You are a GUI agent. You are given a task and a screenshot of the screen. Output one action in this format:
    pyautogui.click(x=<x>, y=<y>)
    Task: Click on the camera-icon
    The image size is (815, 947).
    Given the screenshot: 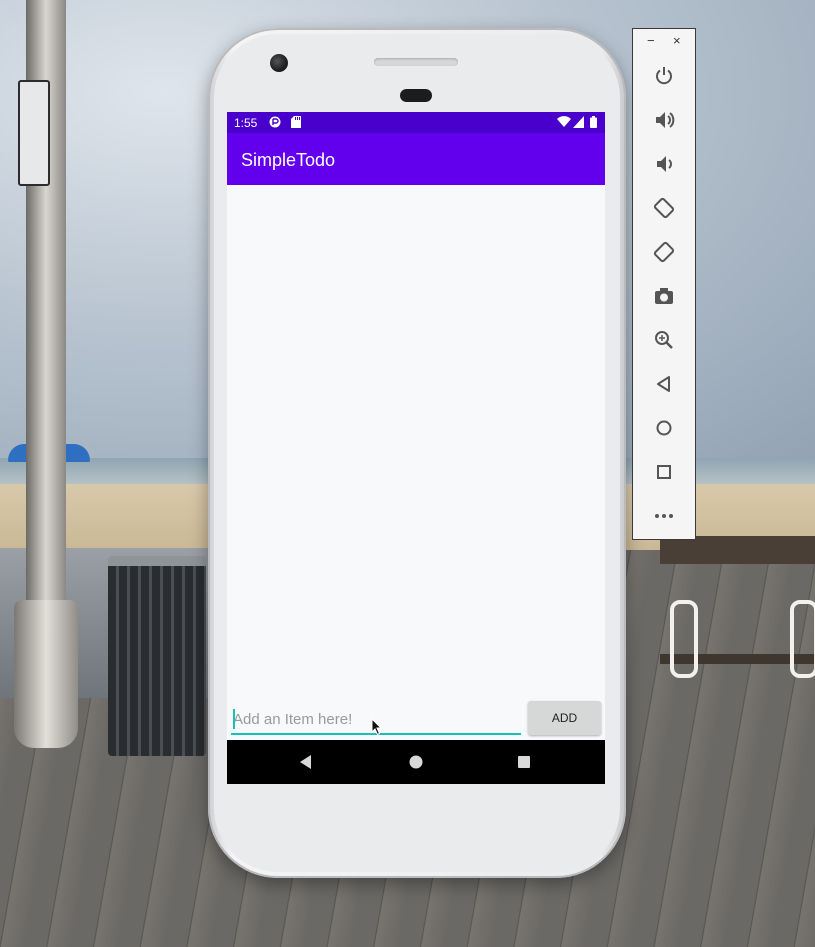 What is the action you would take?
    pyautogui.click(x=664, y=296)
    